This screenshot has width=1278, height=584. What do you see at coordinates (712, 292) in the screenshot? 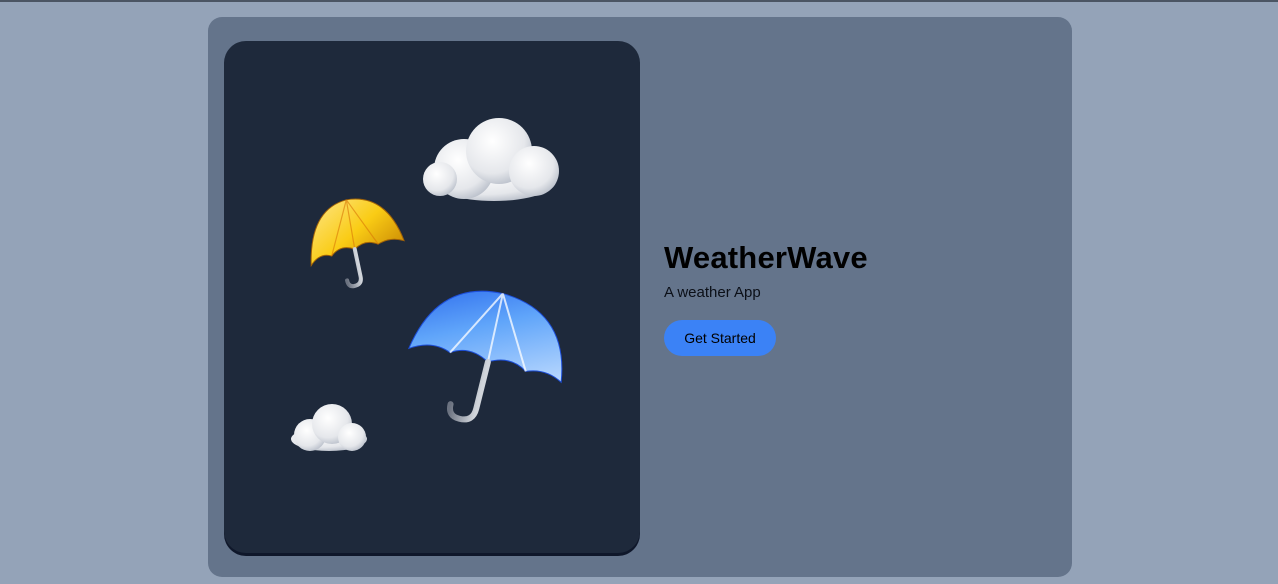
I see `app-subtitle: A weather App` at bounding box center [712, 292].